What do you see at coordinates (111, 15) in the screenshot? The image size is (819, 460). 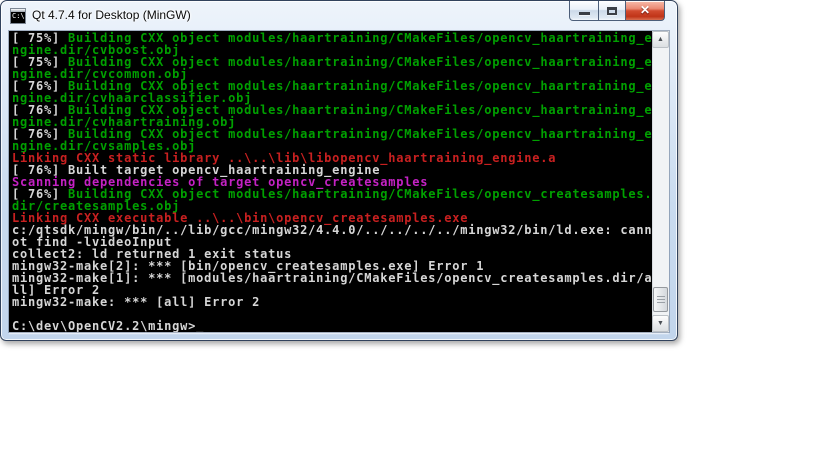 I see `window-title: Qt 4.7.4 for Desktop (MinGW)` at bounding box center [111, 15].